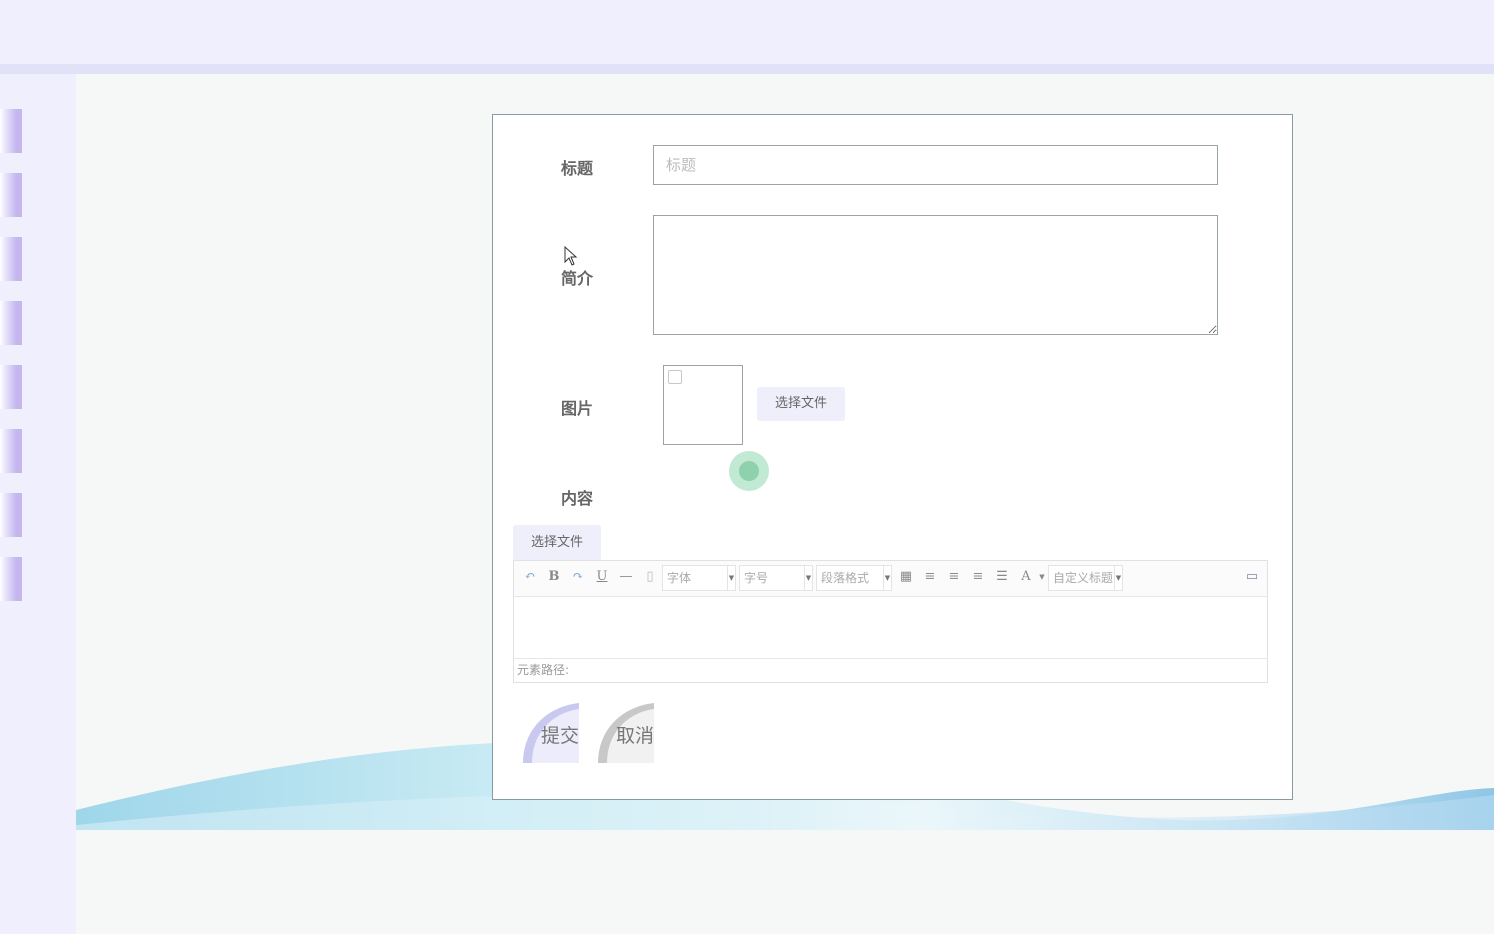 The image size is (1494, 934). I want to click on intro-textarea, so click(935, 275).